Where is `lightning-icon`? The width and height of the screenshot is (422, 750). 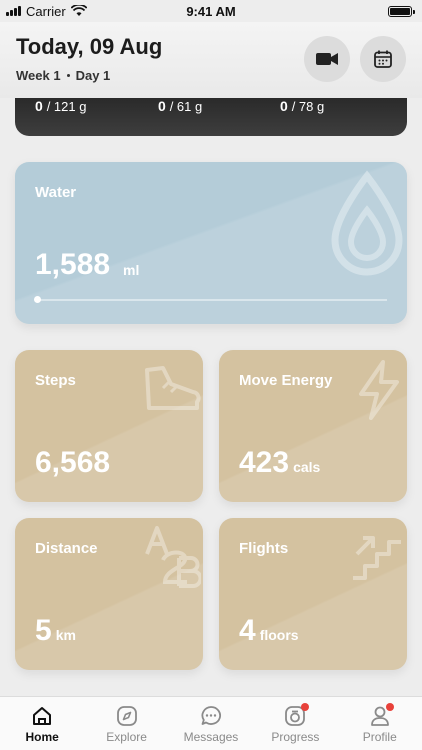
lightning-icon is located at coordinates (379, 390).